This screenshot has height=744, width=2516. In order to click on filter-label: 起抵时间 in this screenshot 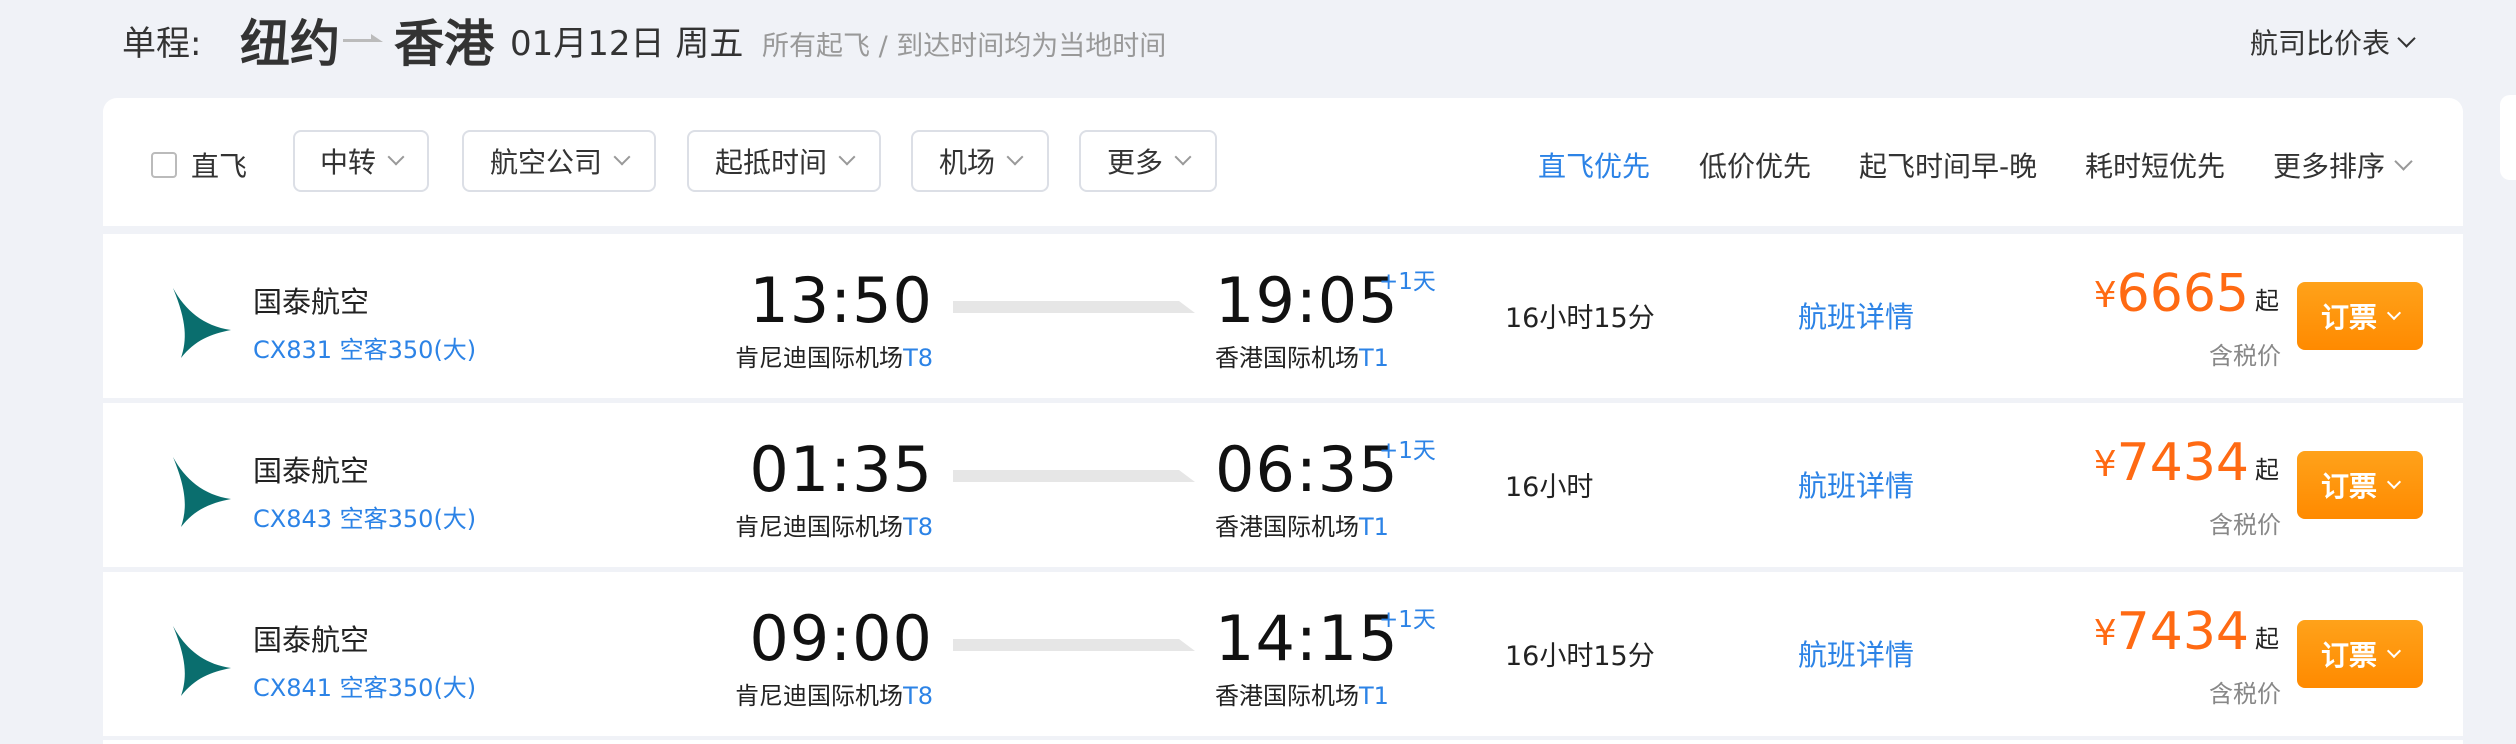, I will do `click(770, 162)`.